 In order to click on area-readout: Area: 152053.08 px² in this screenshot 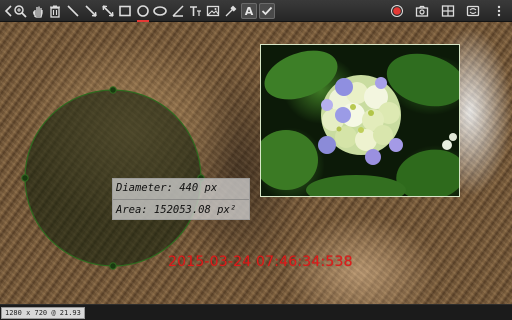, I will do `click(176, 210)`.